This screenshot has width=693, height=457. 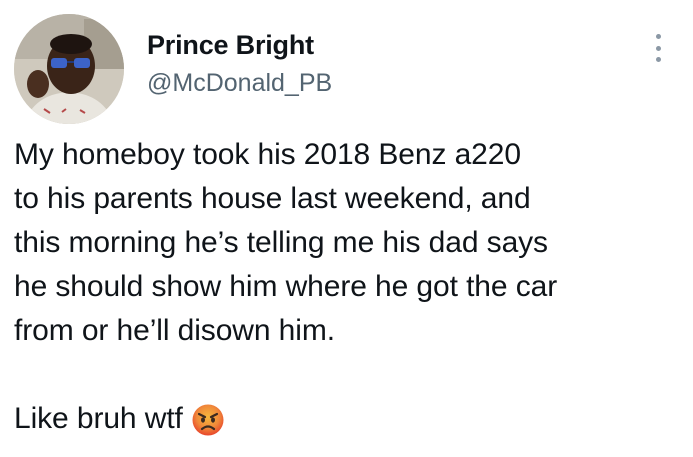 I want to click on tweet-line: from or he’ll disown him., so click(x=174, y=330).